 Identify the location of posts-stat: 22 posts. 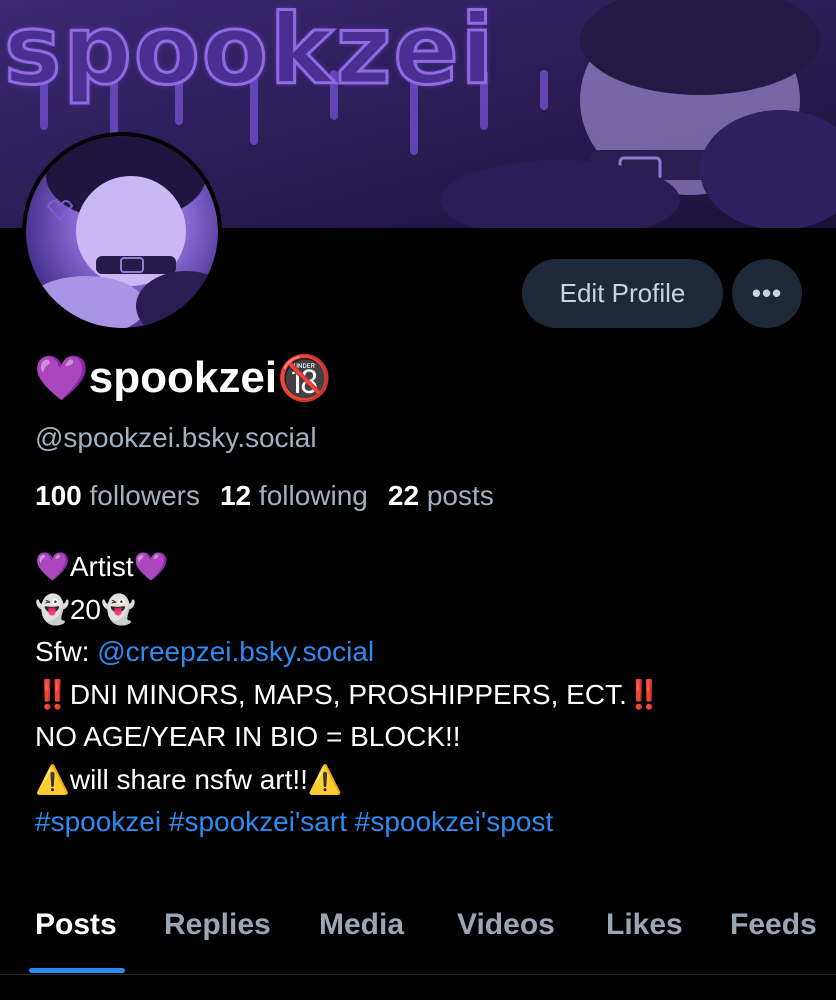
(441, 496).